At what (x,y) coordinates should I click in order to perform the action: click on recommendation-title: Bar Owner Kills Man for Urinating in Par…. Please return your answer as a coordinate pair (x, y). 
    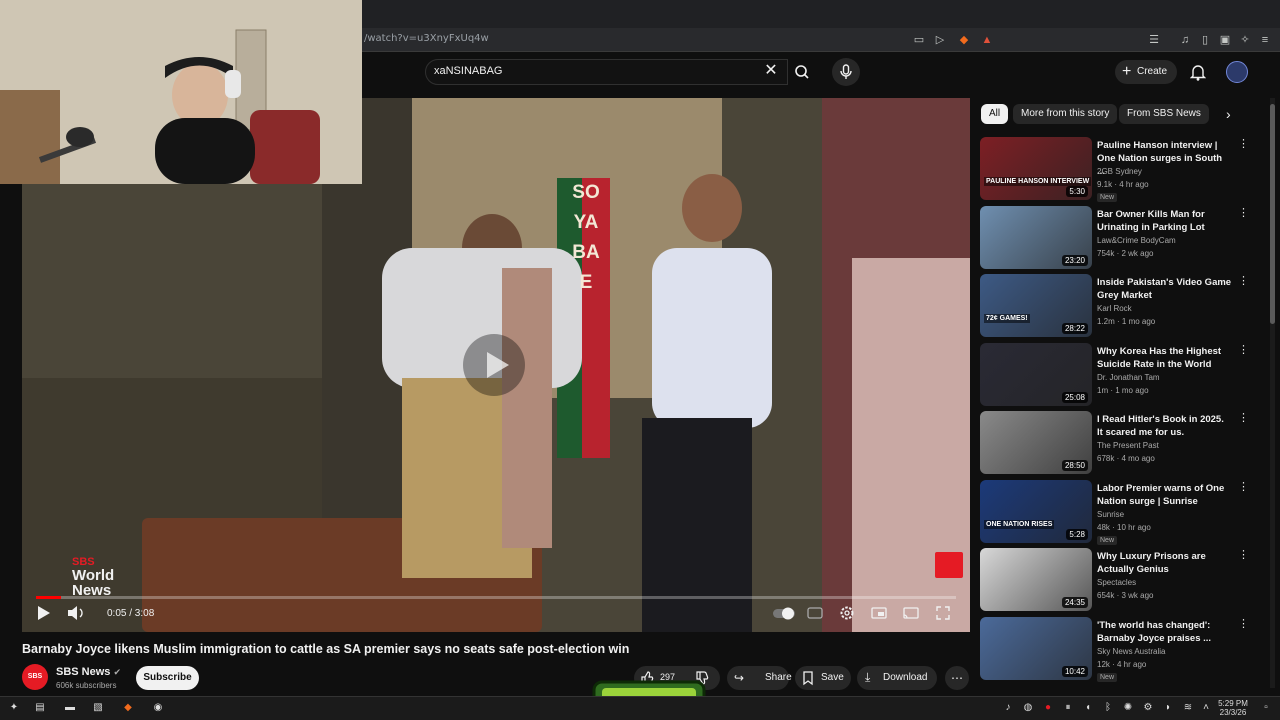
    Looking at the image, I should click on (1164, 221).